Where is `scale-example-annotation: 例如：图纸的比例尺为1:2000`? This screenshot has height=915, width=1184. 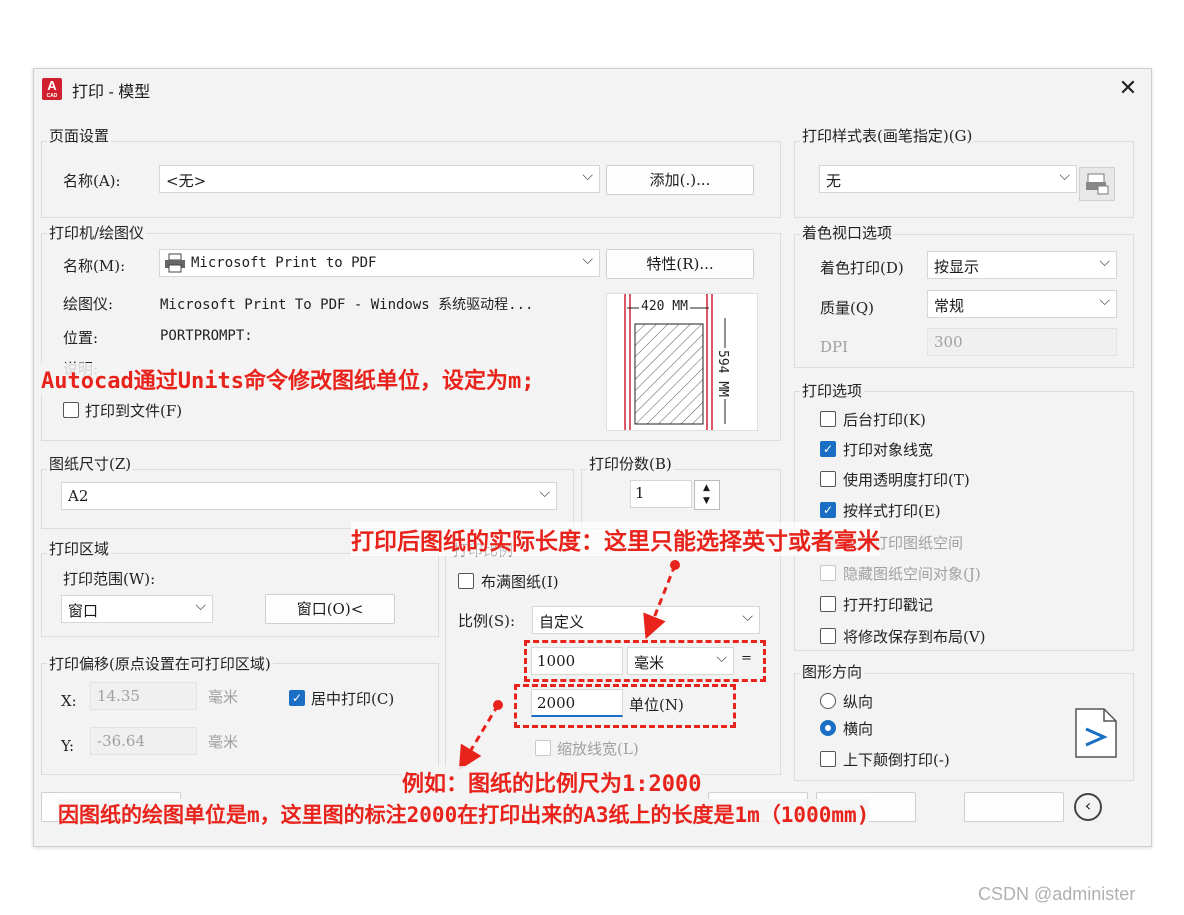 scale-example-annotation: 例如：图纸的比例尺为1:2000 is located at coordinates (552, 782).